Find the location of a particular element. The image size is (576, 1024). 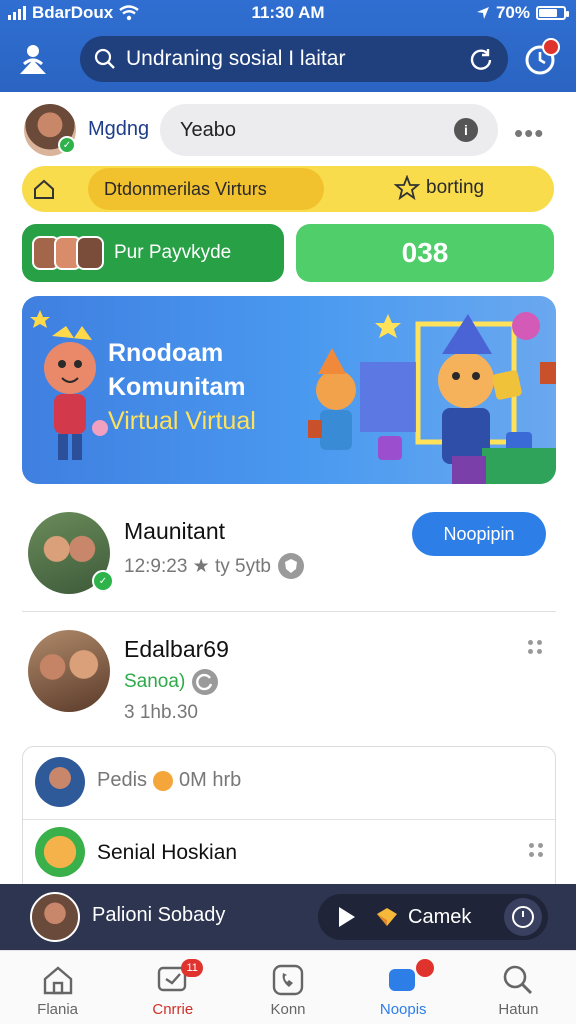

card-row-1: Pedis 0M hrb is located at coordinates (169, 780).